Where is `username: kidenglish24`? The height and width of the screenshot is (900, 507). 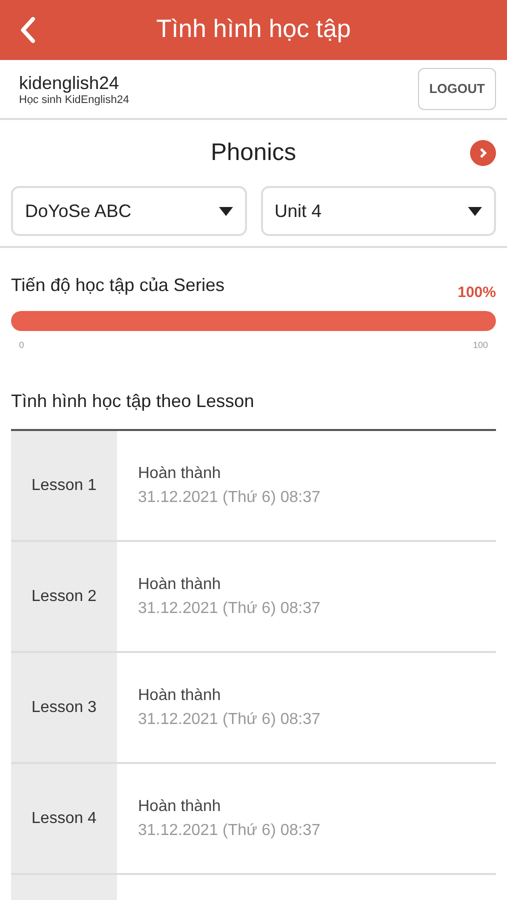 username: kidenglish24 is located at coordinates (69, 83).